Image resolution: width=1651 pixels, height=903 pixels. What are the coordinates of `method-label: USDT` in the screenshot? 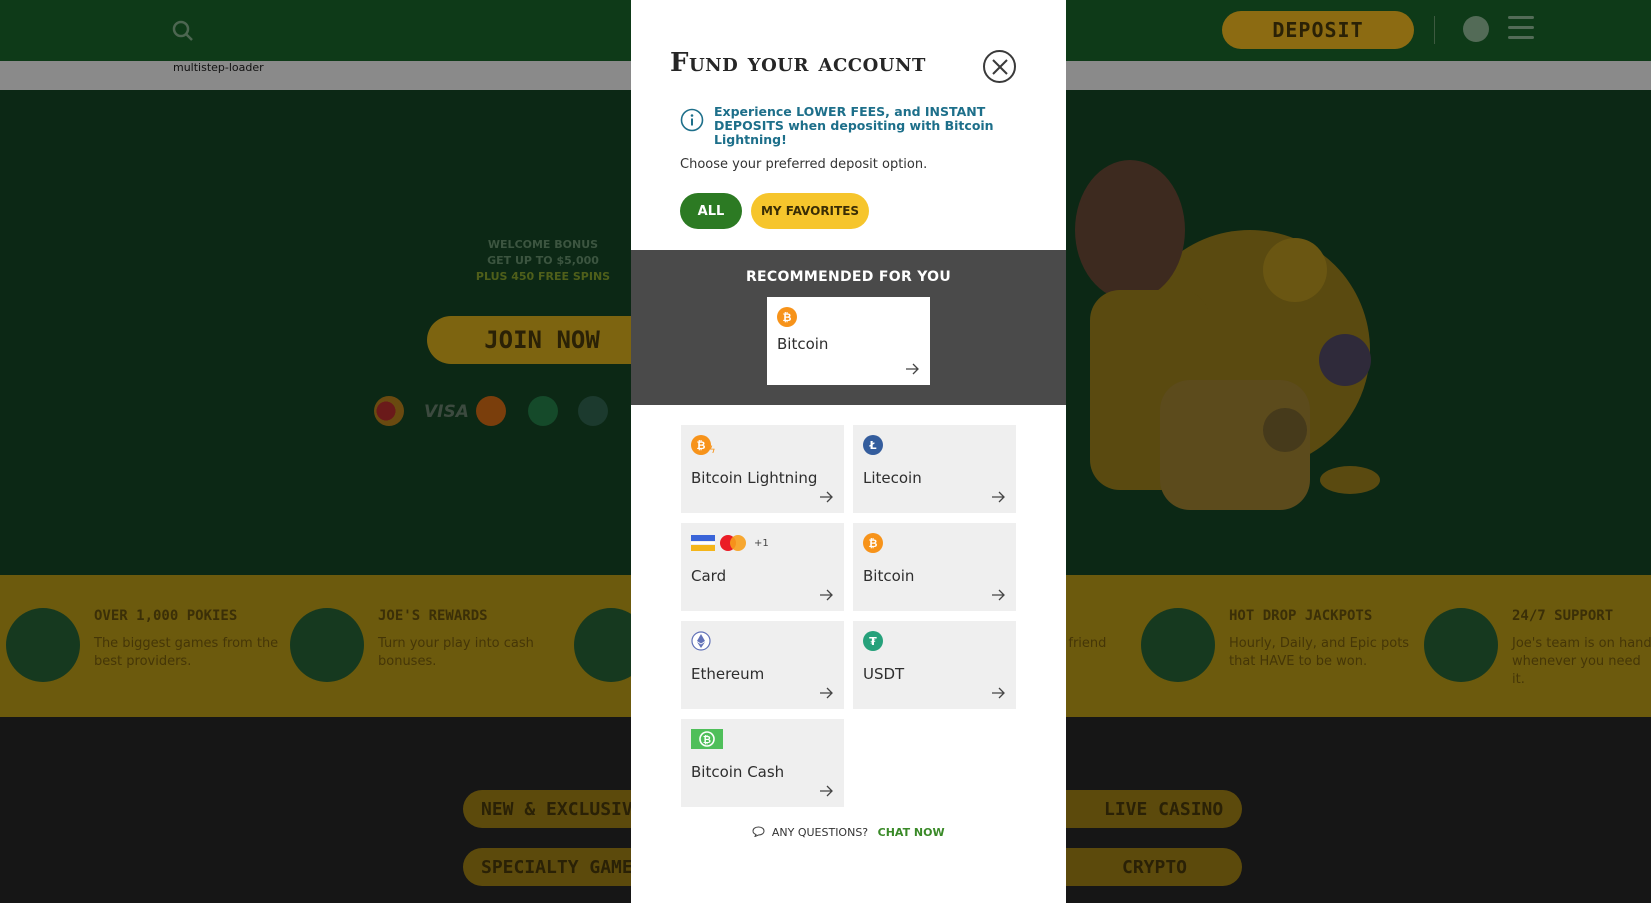 It's located at (884, 674).